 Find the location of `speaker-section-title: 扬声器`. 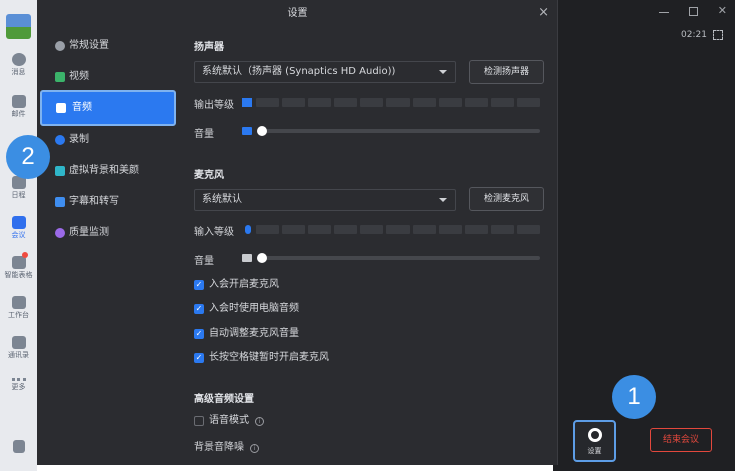

speaker-section-title: 扬声器 is located at coordinates (209, 47).